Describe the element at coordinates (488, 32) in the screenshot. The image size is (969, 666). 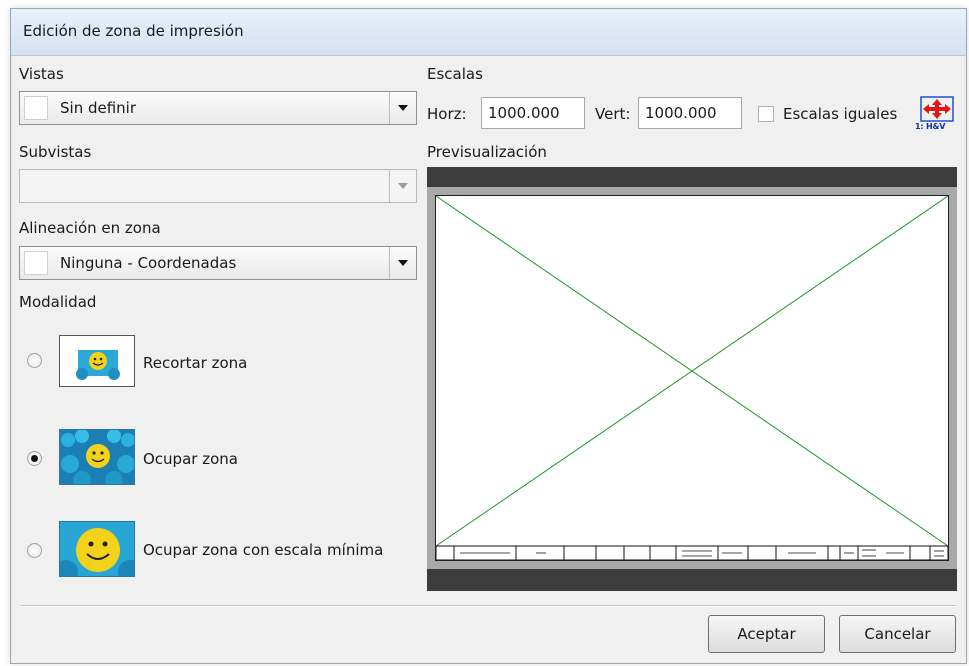
I see `title-bar: Edición de zona de impresión` at that location.